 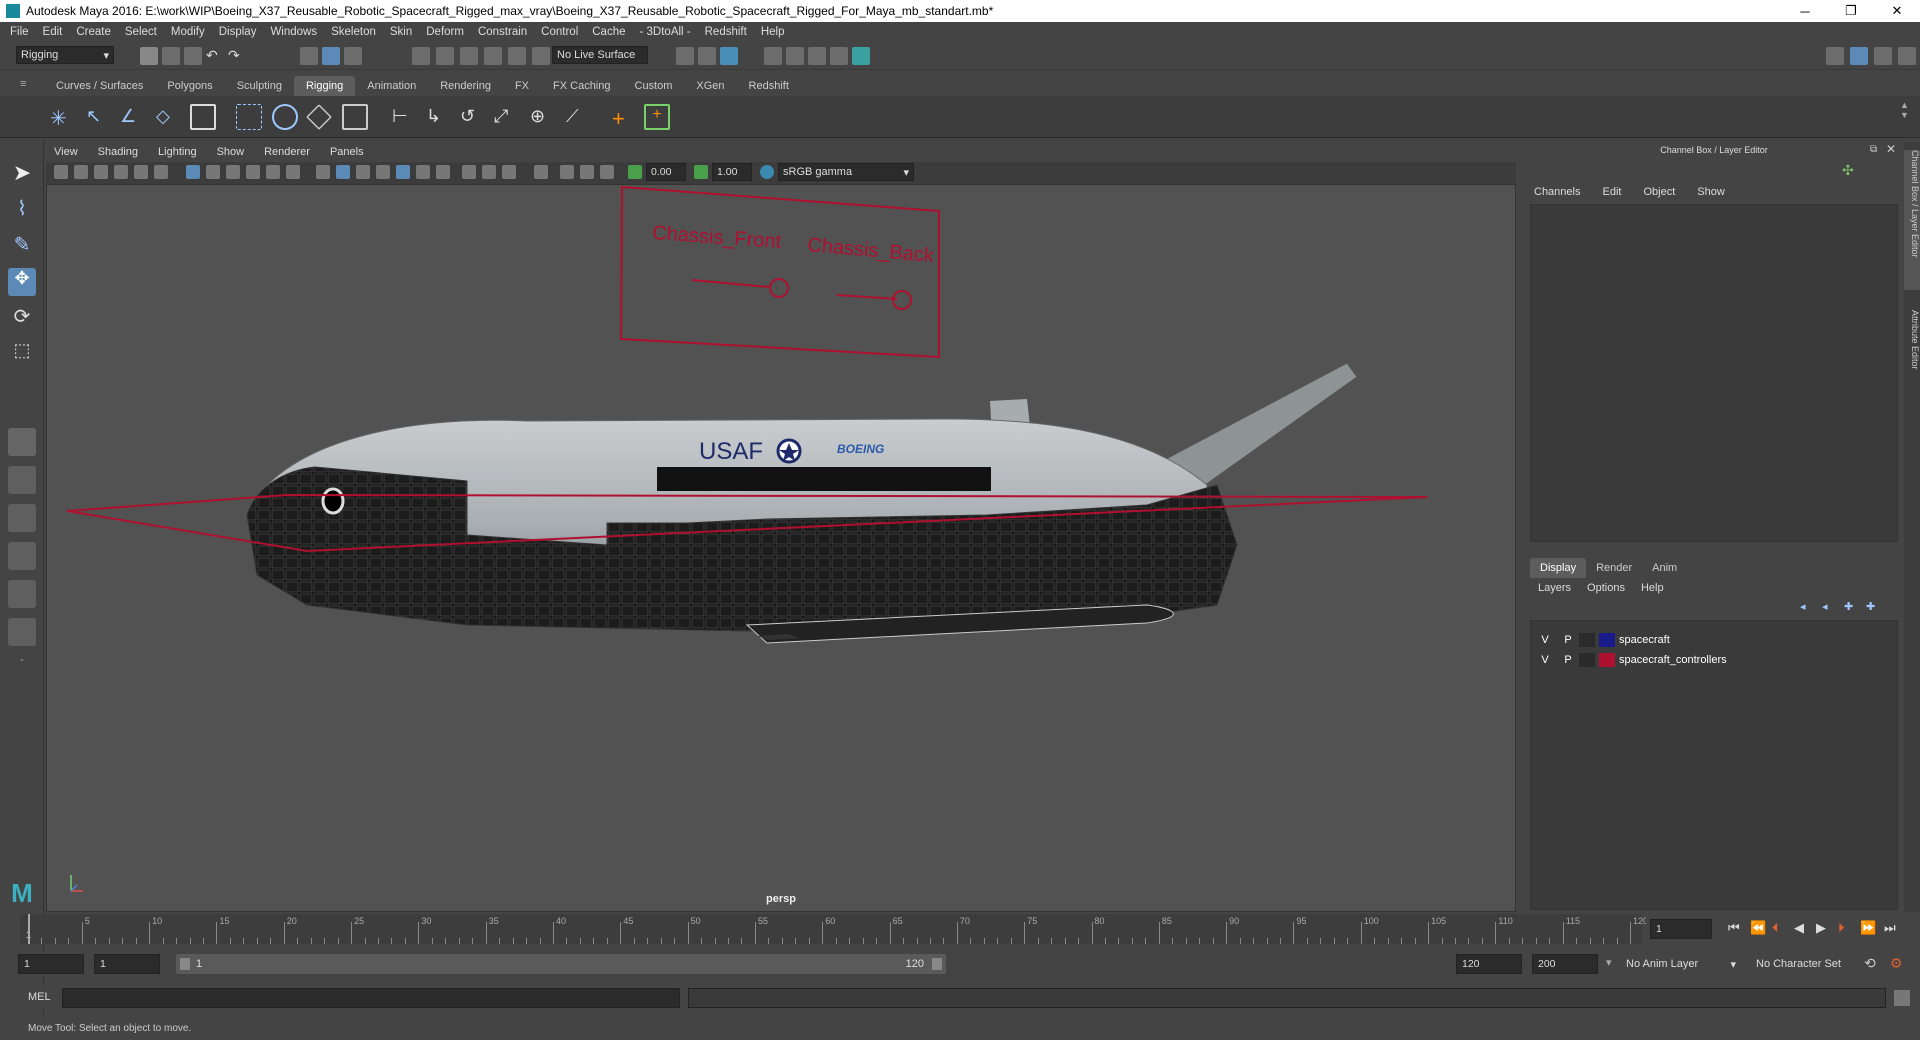 I want to click on tab-anim: Anim, so click(x=1664, y=568).